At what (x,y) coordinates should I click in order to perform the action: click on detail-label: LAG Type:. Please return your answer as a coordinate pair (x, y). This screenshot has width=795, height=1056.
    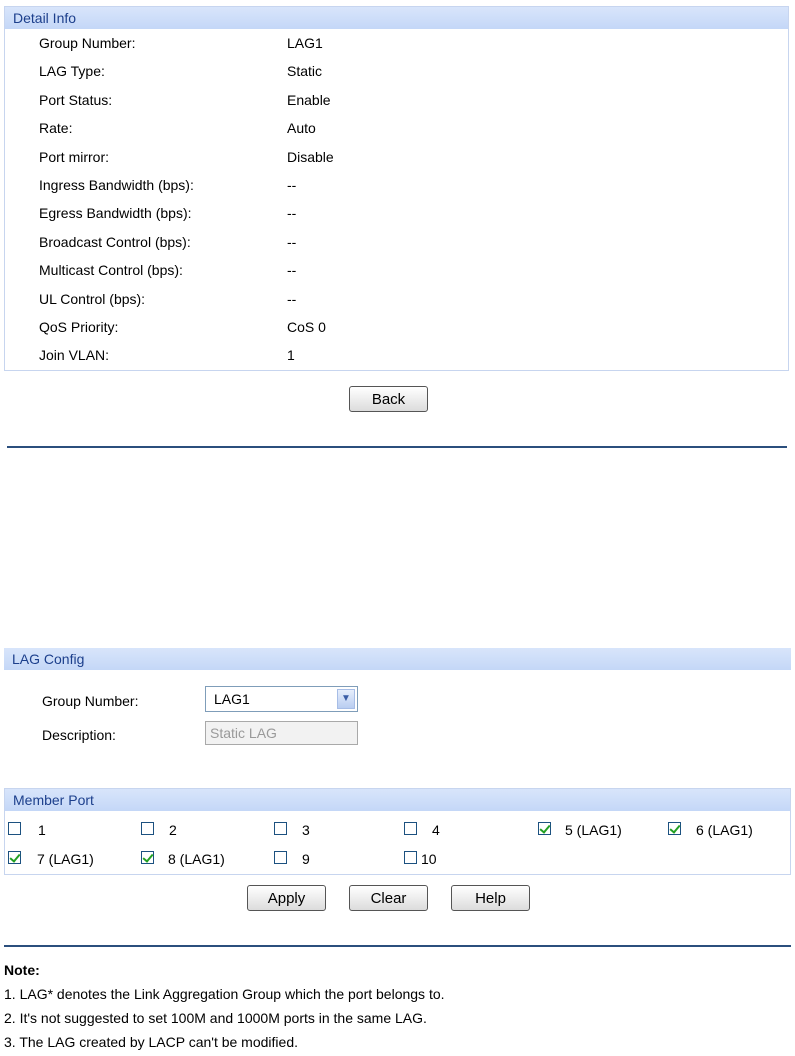
    Looking at the image, I should click on (72, 71).